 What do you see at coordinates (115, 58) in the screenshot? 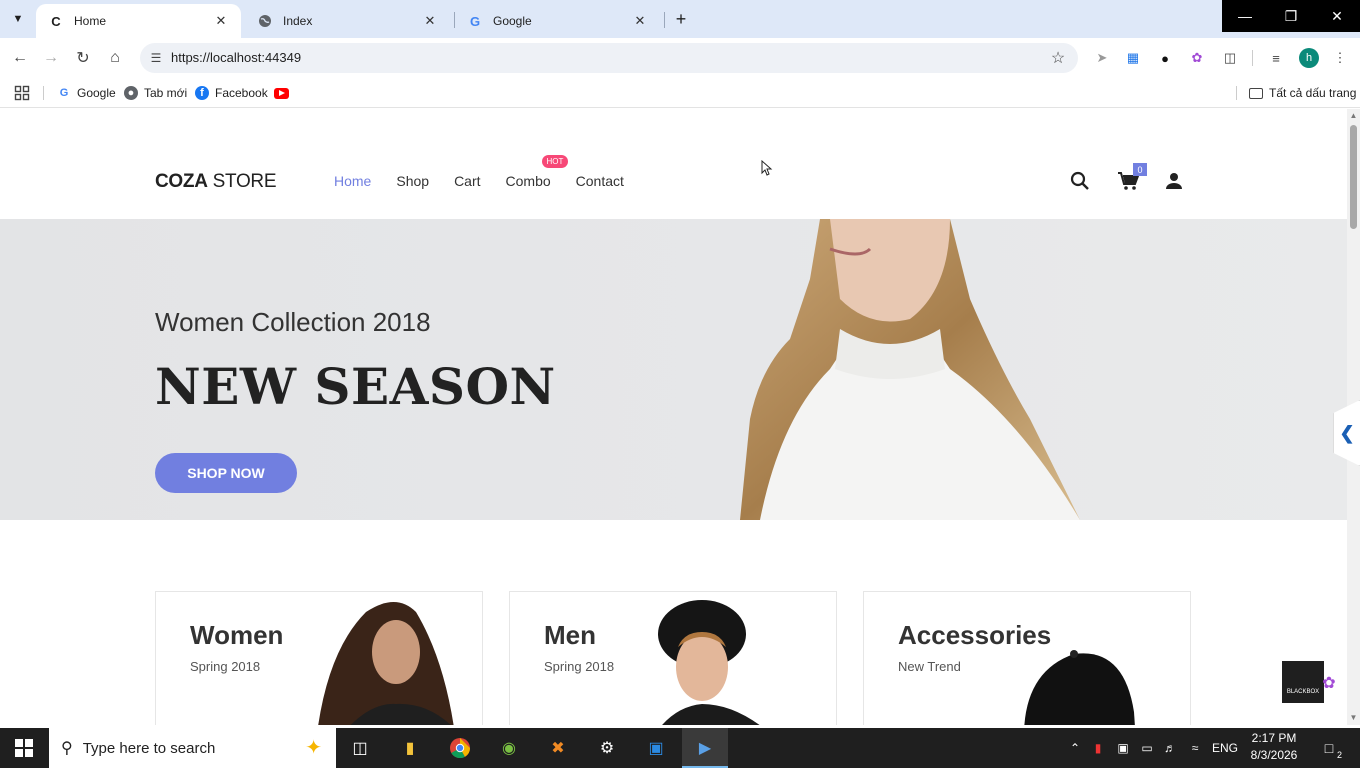
I see `home-icon: ⌂` at bounding box center [115, 58].